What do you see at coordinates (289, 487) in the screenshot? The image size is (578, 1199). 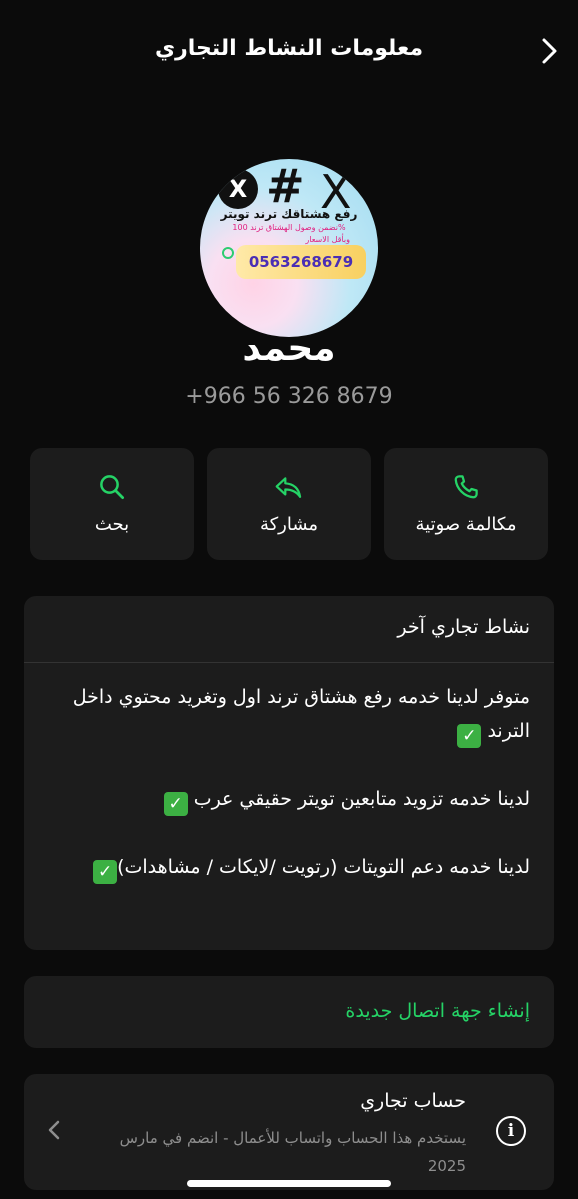 I see `share-icon` at bounding box center [289, 487].